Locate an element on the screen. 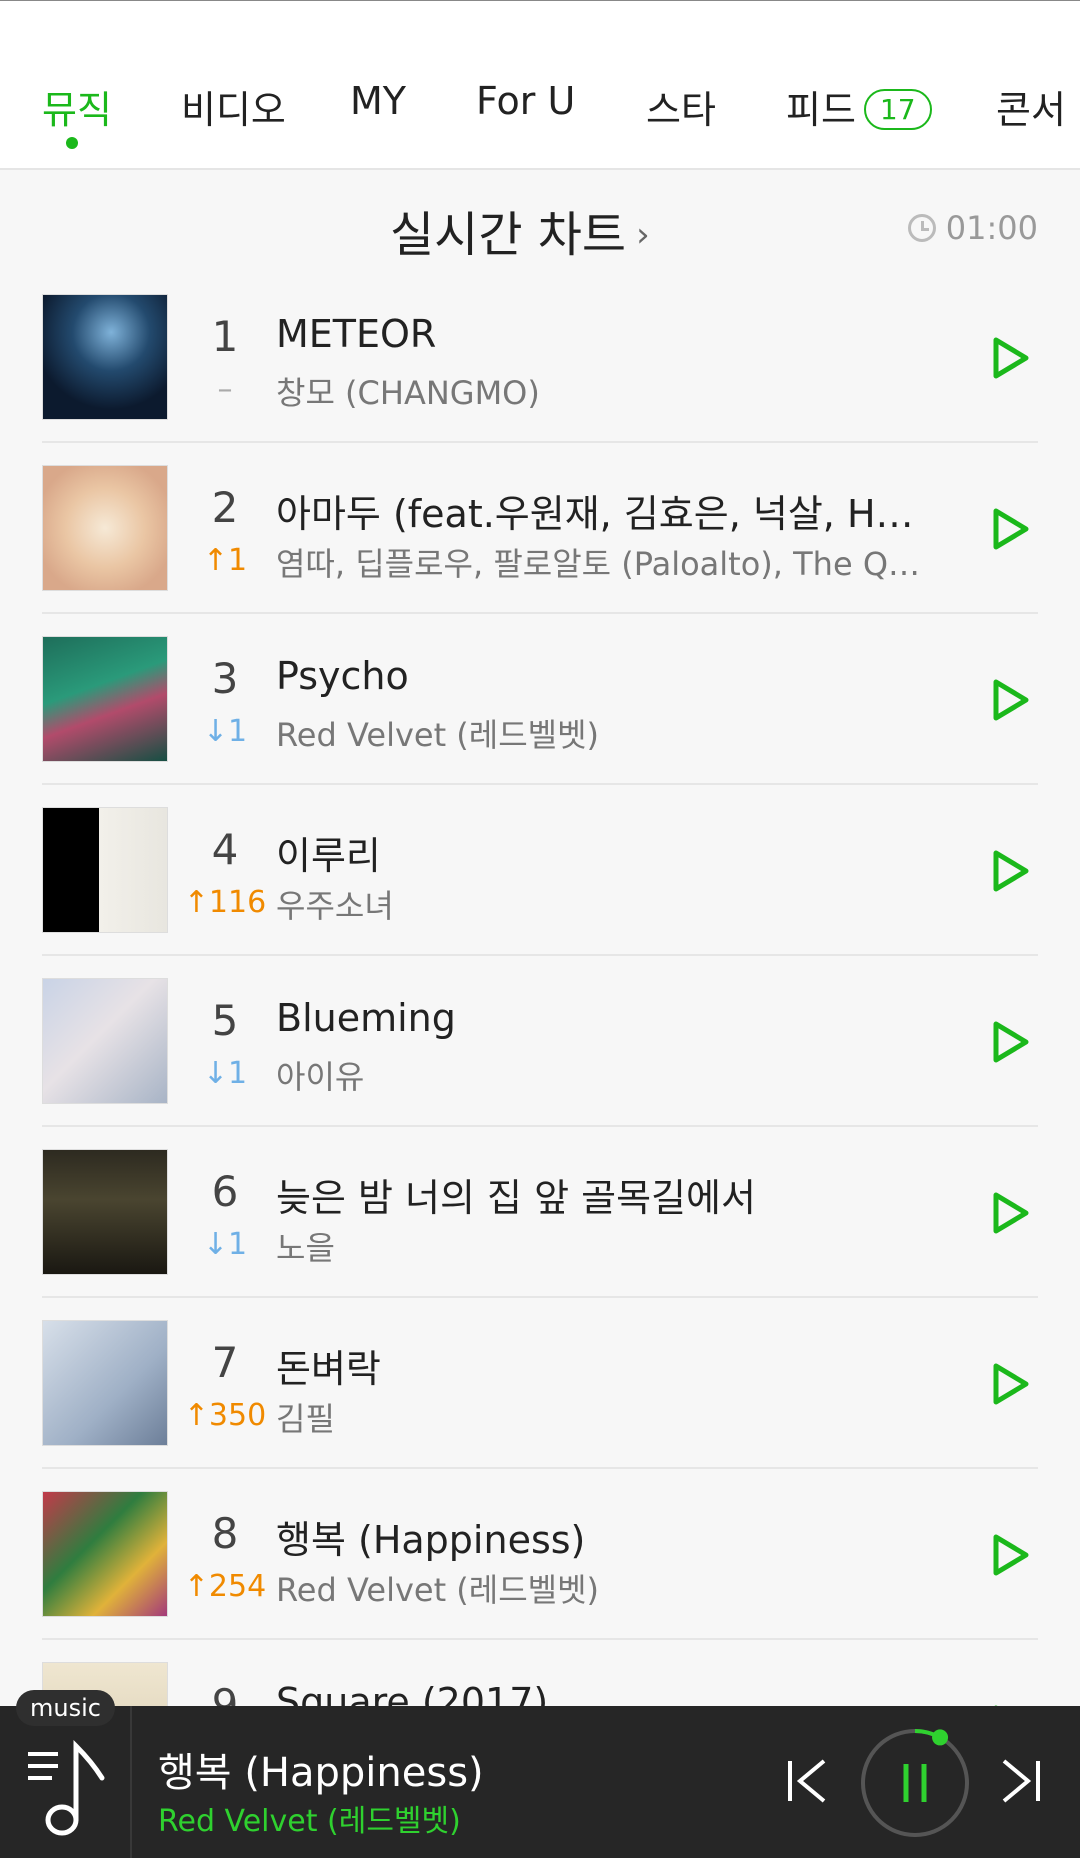  chart-row: 4 ↑116 이루리 우주소녀 is located at coordinates (540, 870).